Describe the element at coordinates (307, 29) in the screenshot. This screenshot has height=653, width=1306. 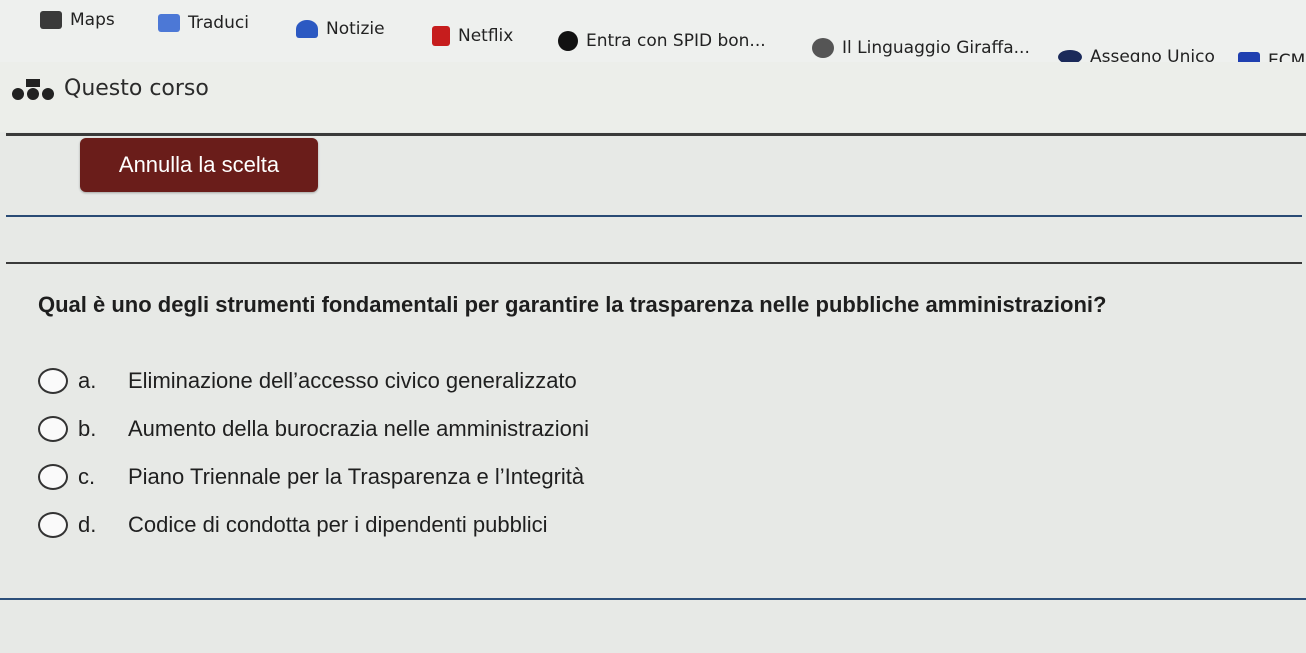
I see `news-icon` at that location.